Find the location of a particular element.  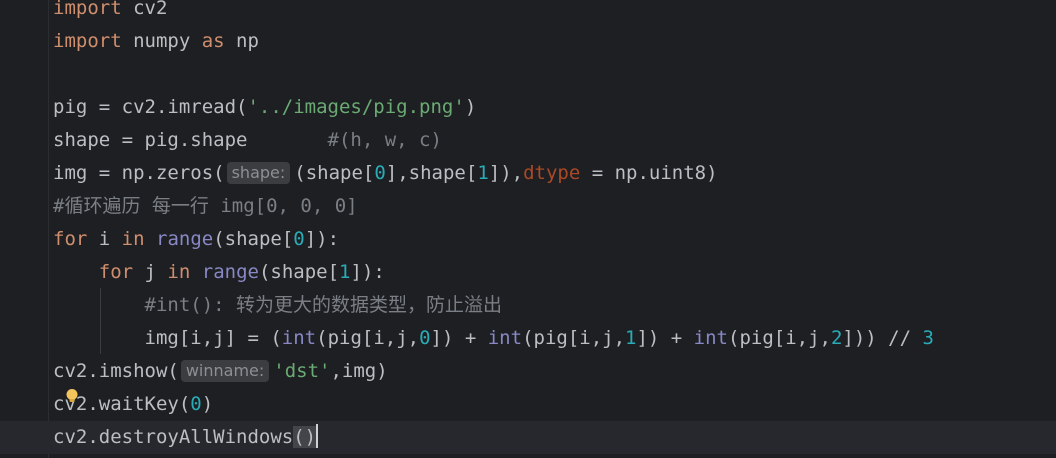

code-text: cv2 is located at coordinates (144, 9).